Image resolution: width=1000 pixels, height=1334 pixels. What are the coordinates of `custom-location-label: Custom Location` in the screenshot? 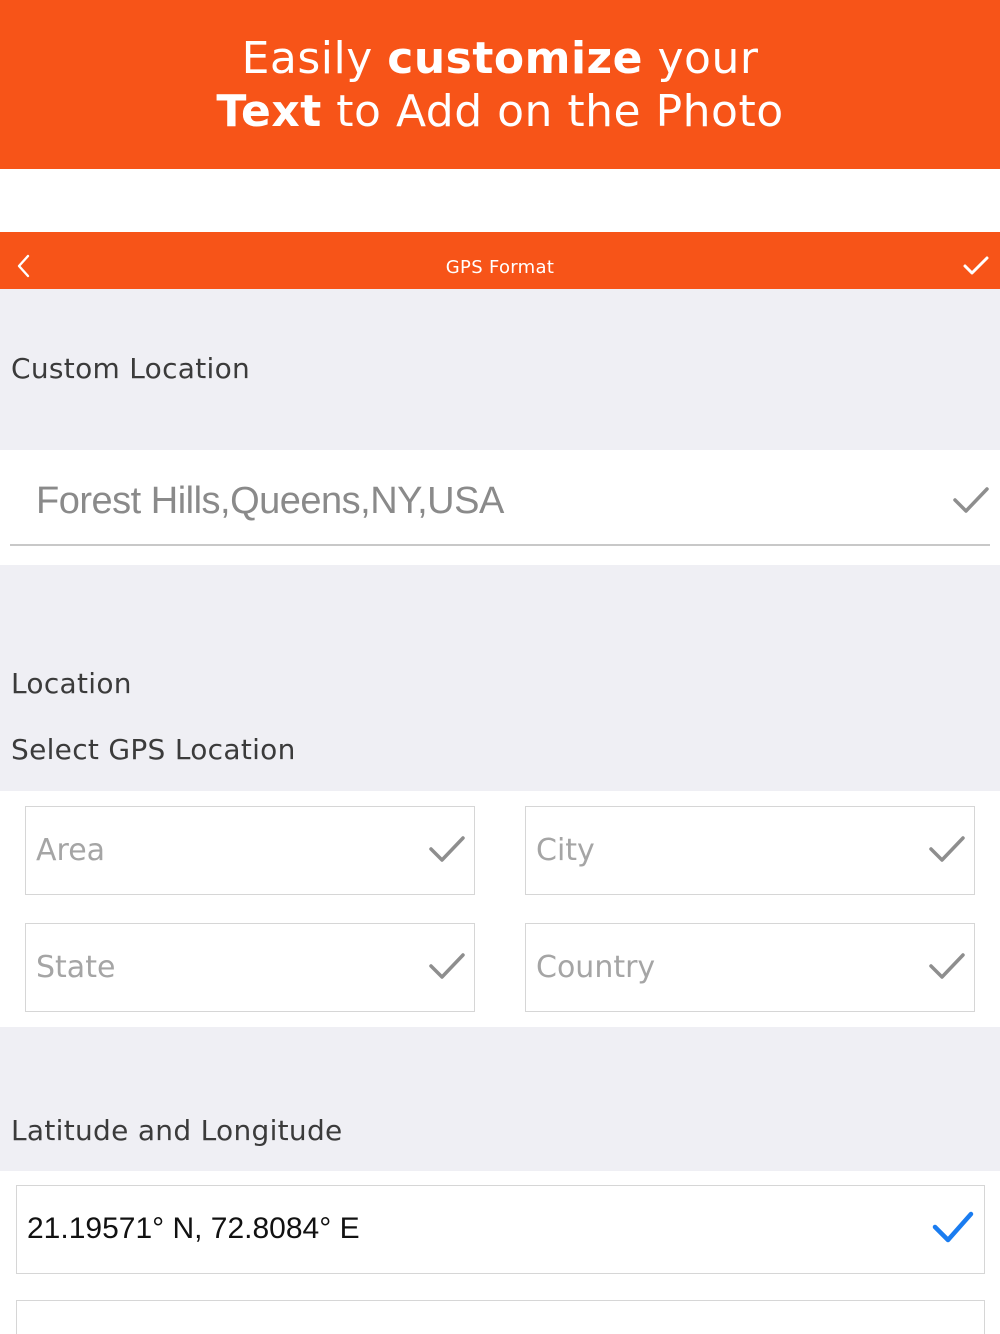 It's located at (131, 368).